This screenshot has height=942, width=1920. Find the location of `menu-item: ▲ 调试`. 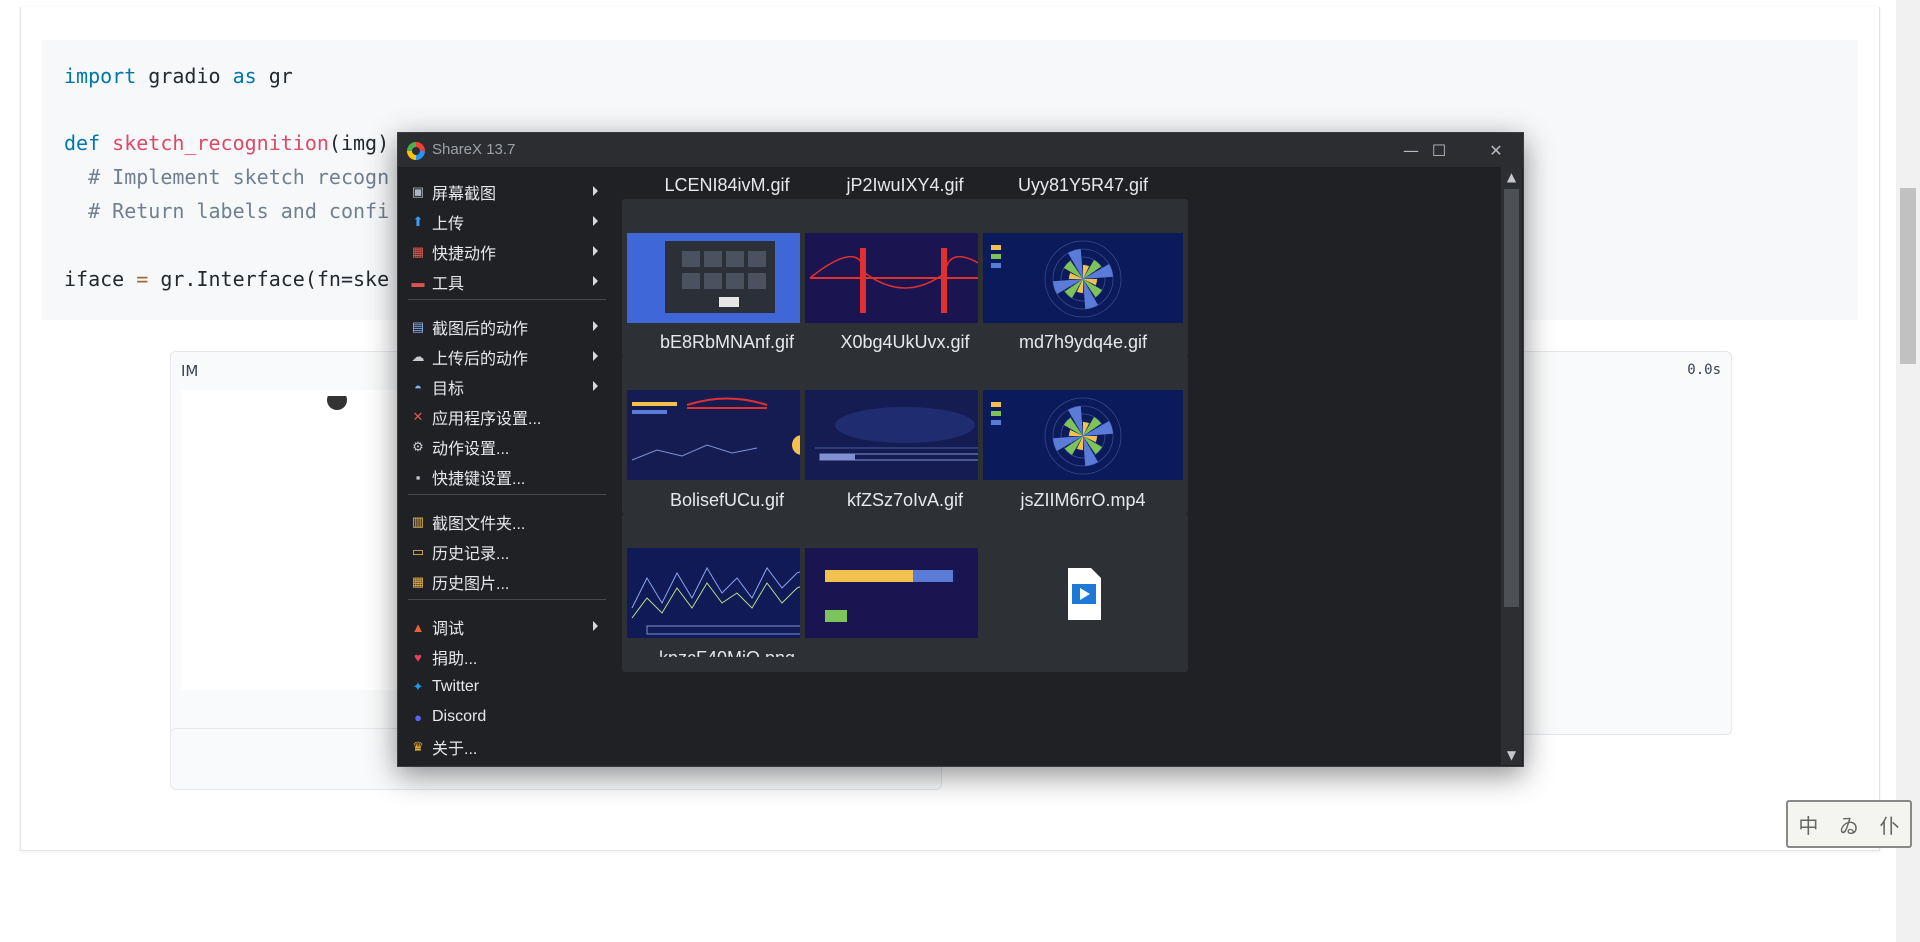

menu-item: ▲ 调试 is located at coordinates (504, 627).